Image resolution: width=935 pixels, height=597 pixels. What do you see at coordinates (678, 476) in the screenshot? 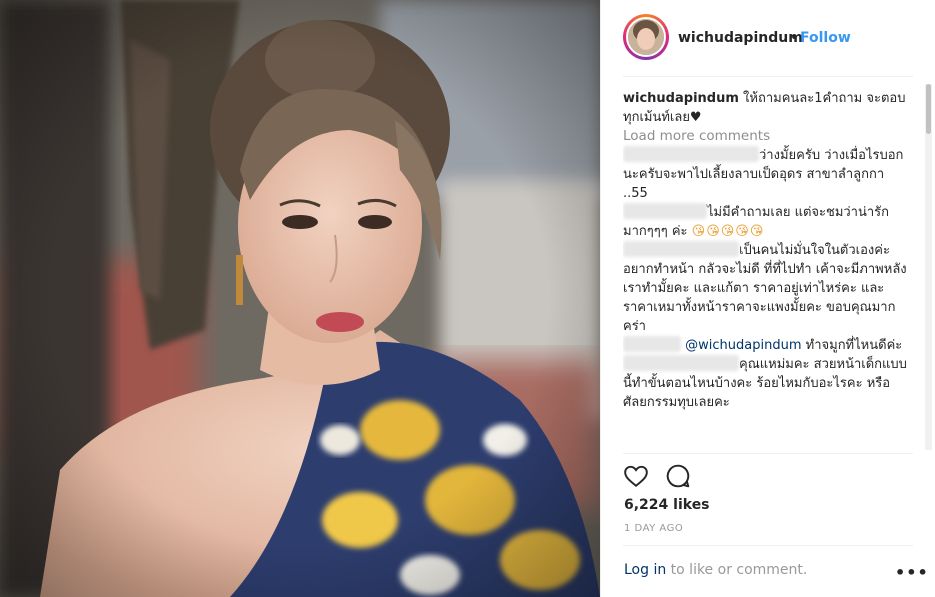
I see `comment-icon` at bounding box center [678, 476].